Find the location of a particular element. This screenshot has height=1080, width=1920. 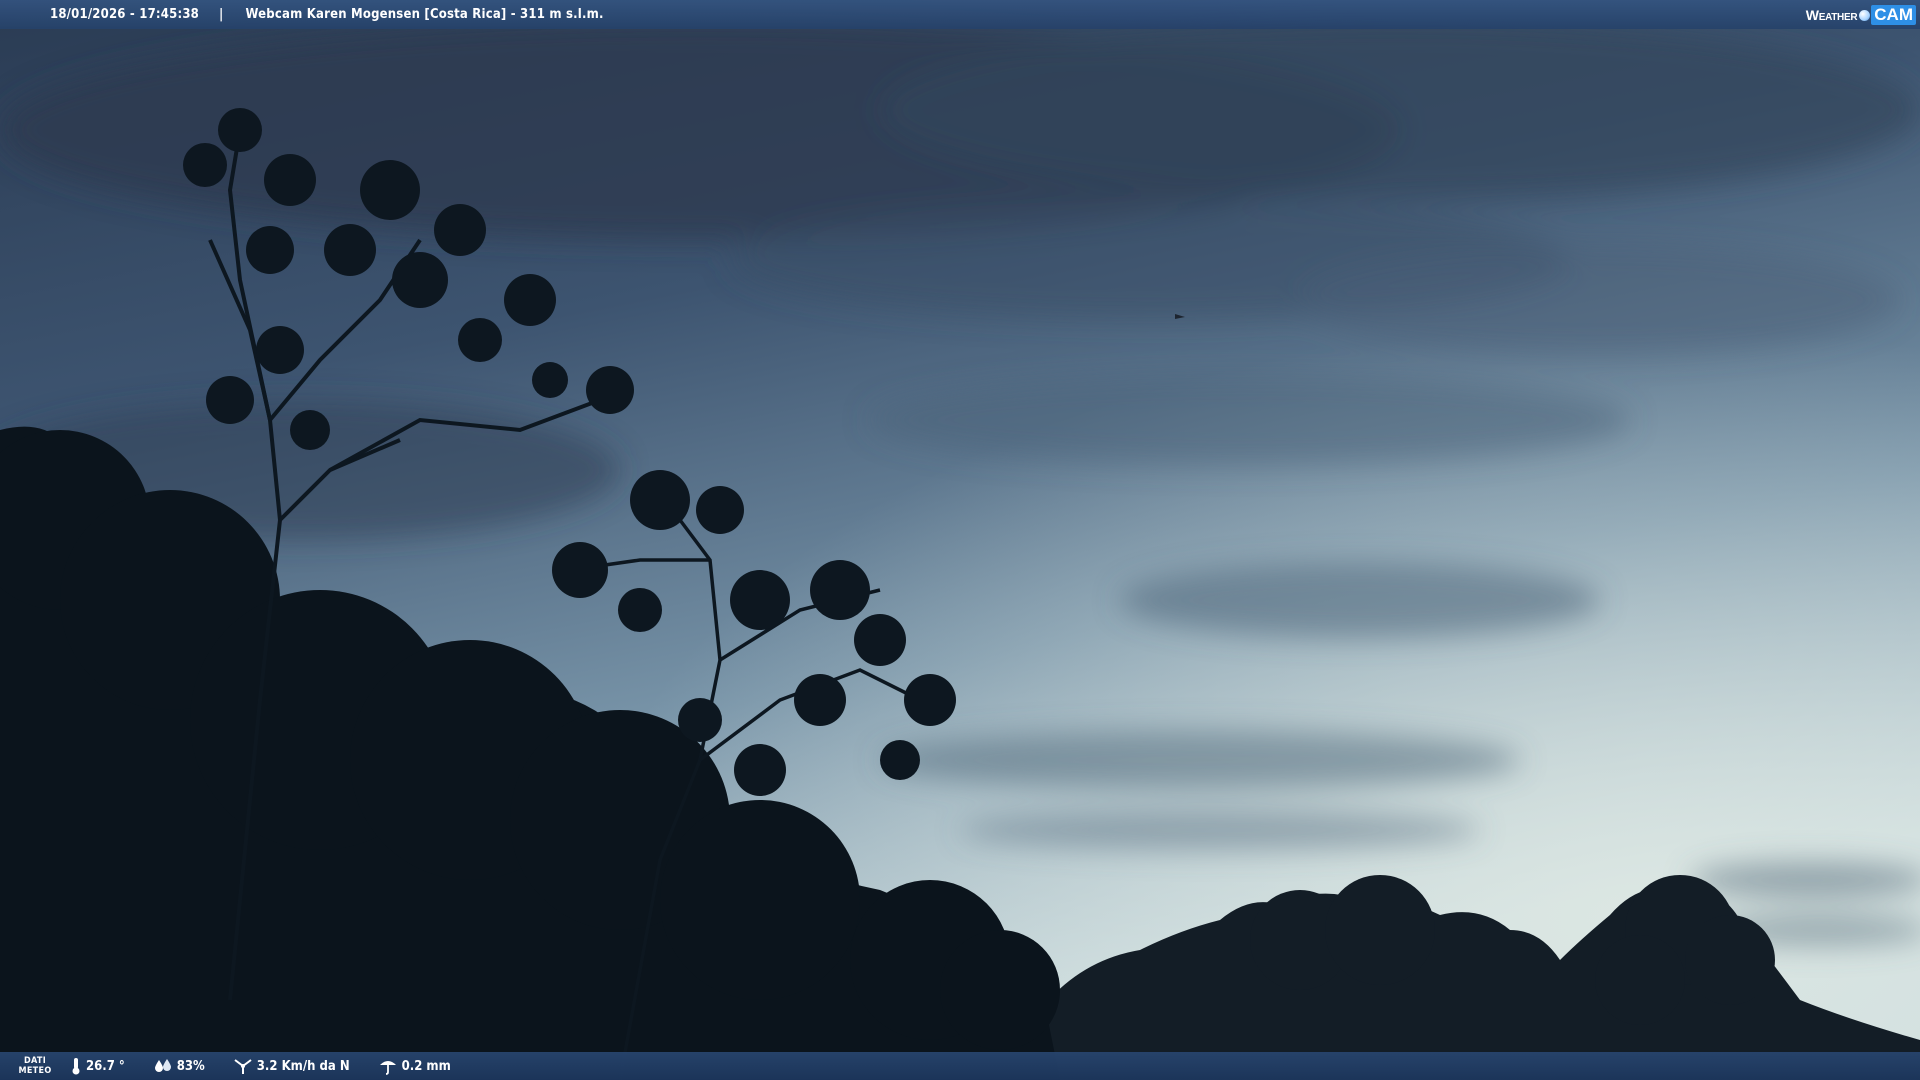

temperature-metric: 26.7 ° is located at coordinates (97, 1066).